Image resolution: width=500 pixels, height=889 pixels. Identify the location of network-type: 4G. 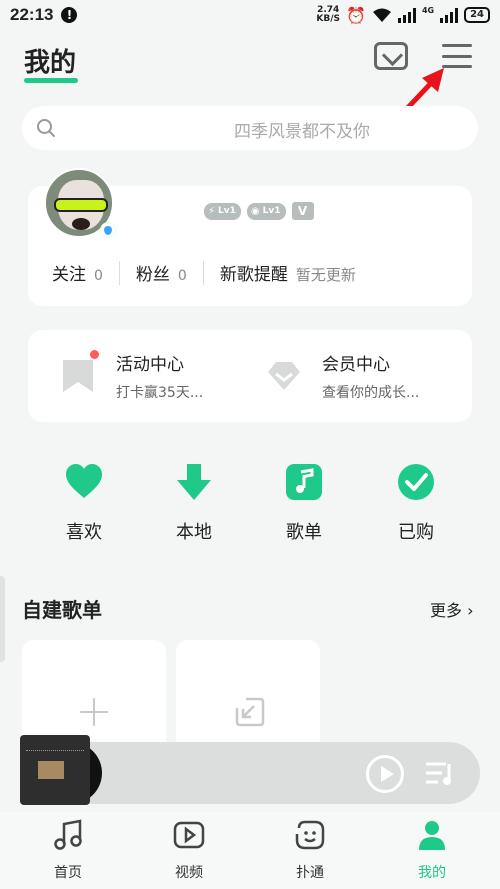
(428, 10).